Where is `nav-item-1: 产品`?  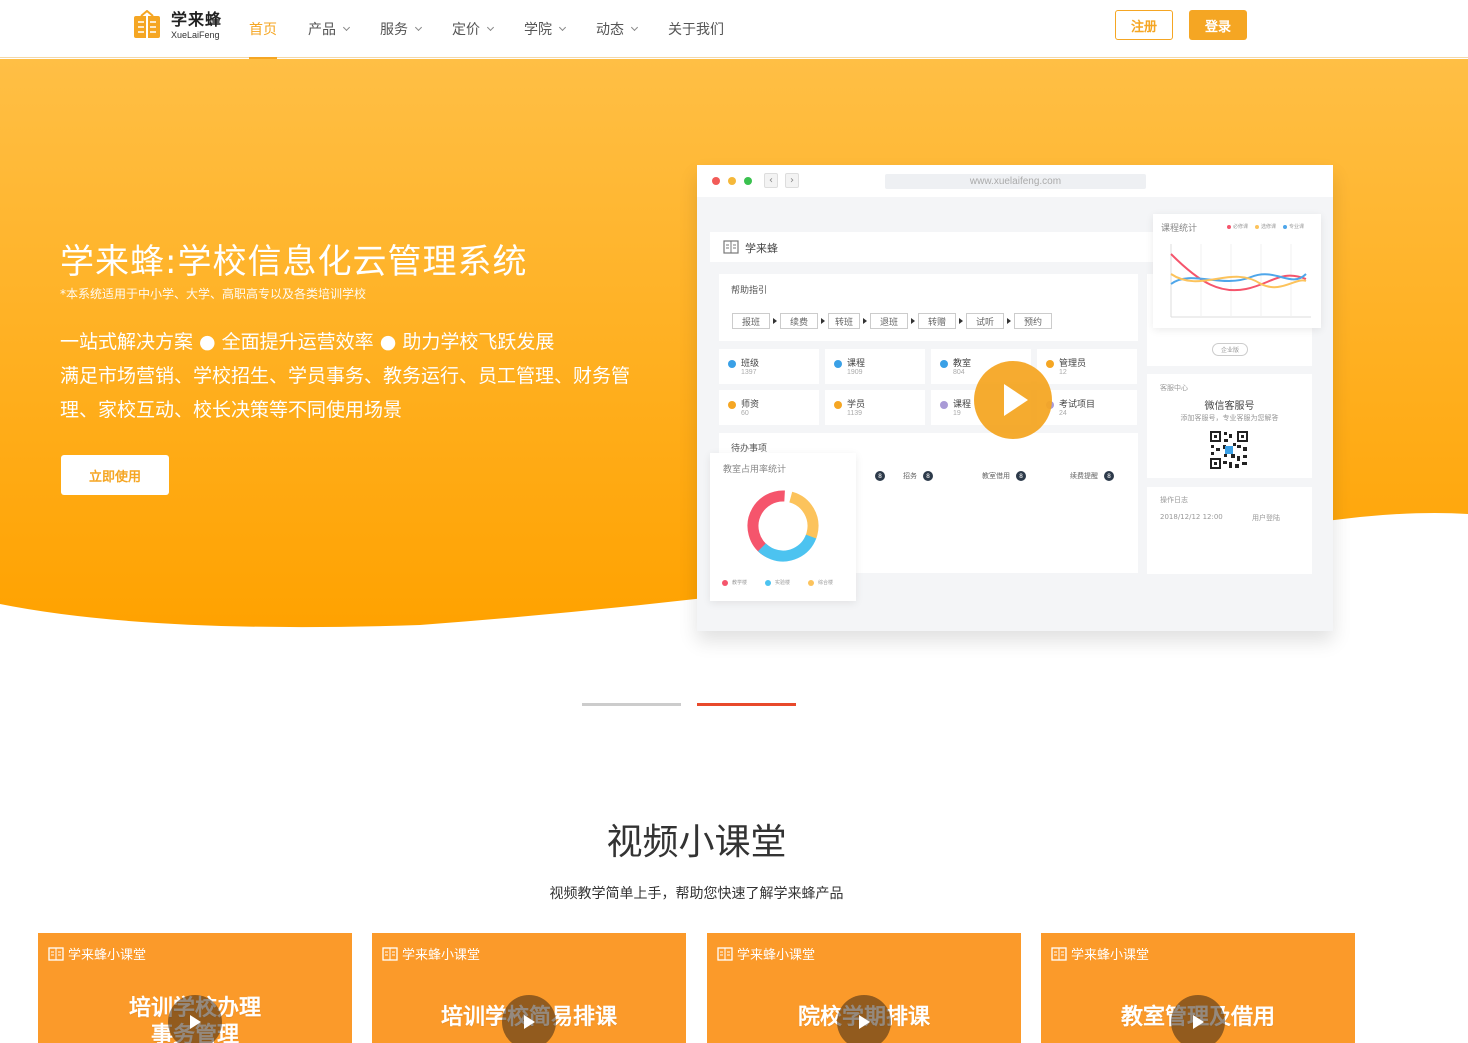 nav-item-1: 产品 is located at coordinates (329, 29).